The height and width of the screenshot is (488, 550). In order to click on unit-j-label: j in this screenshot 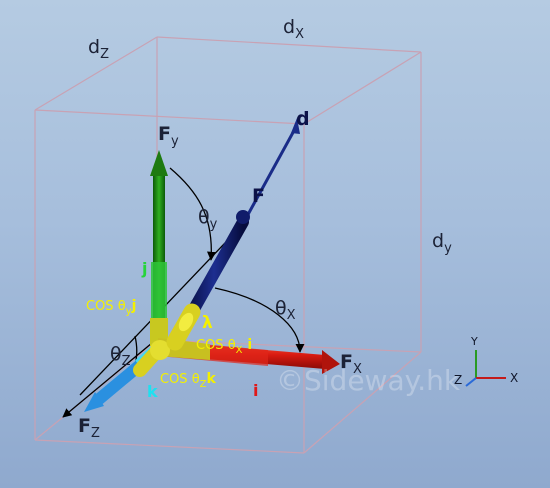, I will do `click(144, 268)`.